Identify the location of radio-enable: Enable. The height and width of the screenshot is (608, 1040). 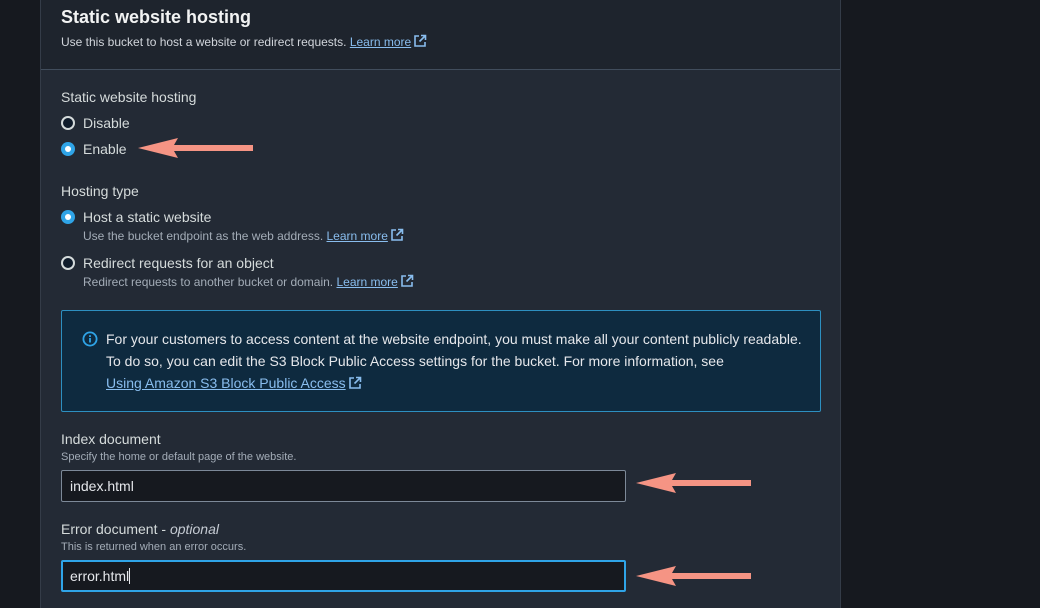
(94, 149).